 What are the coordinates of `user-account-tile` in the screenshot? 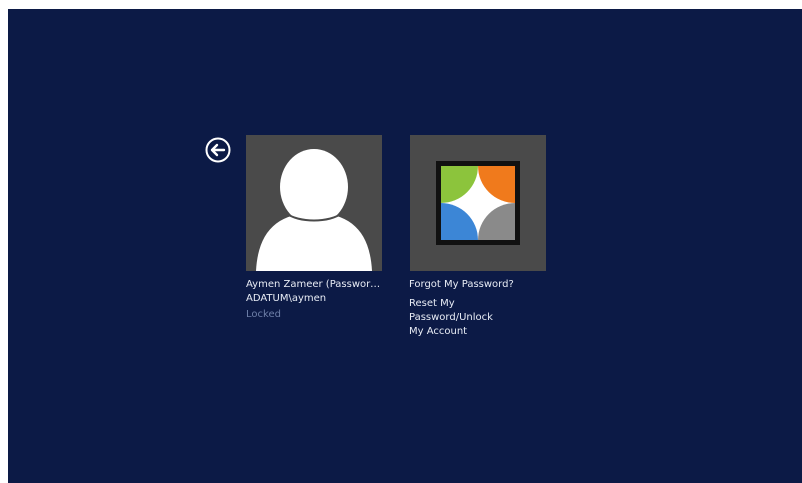 It's located at (314, 203).